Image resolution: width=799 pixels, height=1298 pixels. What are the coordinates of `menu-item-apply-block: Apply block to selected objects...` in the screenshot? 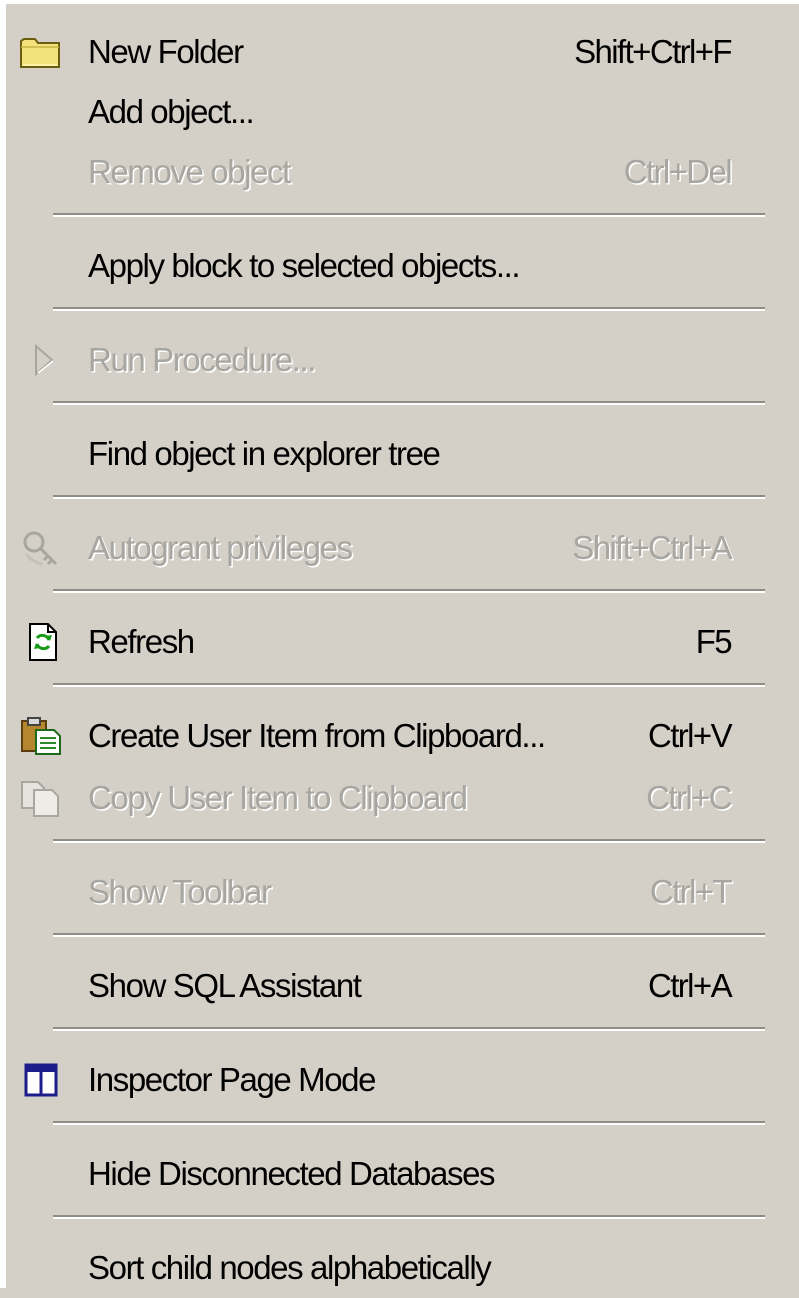 It's located at (402, 266).